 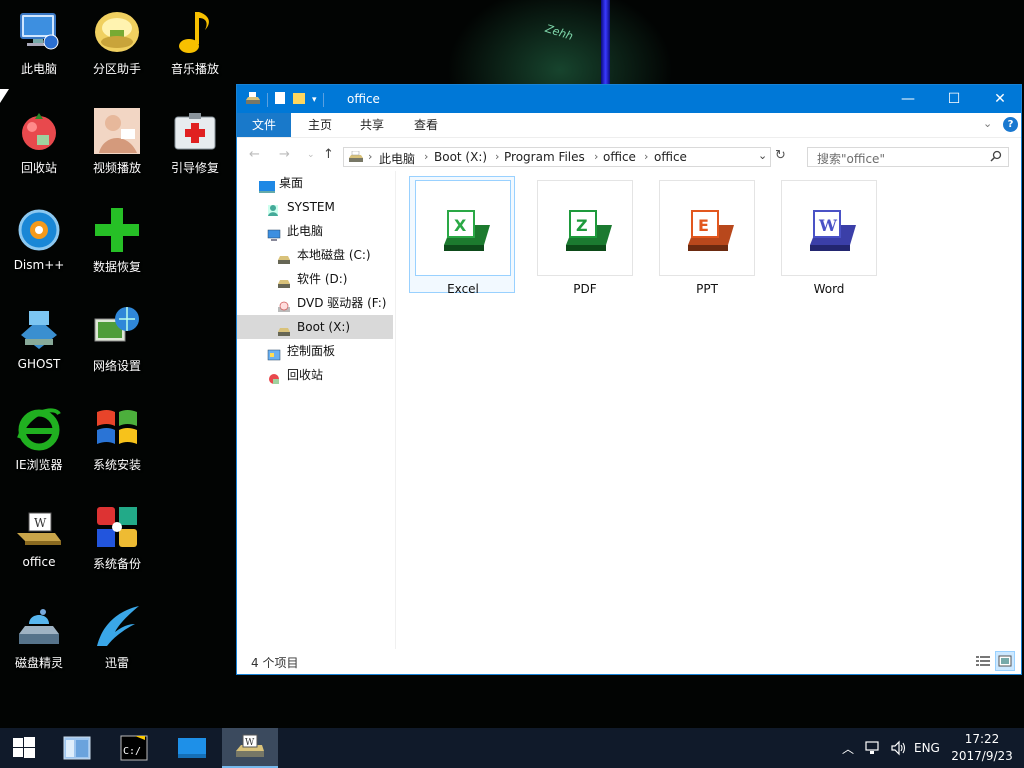 I want to click on taskbar-file-explorer, so click(x=78, y=748).